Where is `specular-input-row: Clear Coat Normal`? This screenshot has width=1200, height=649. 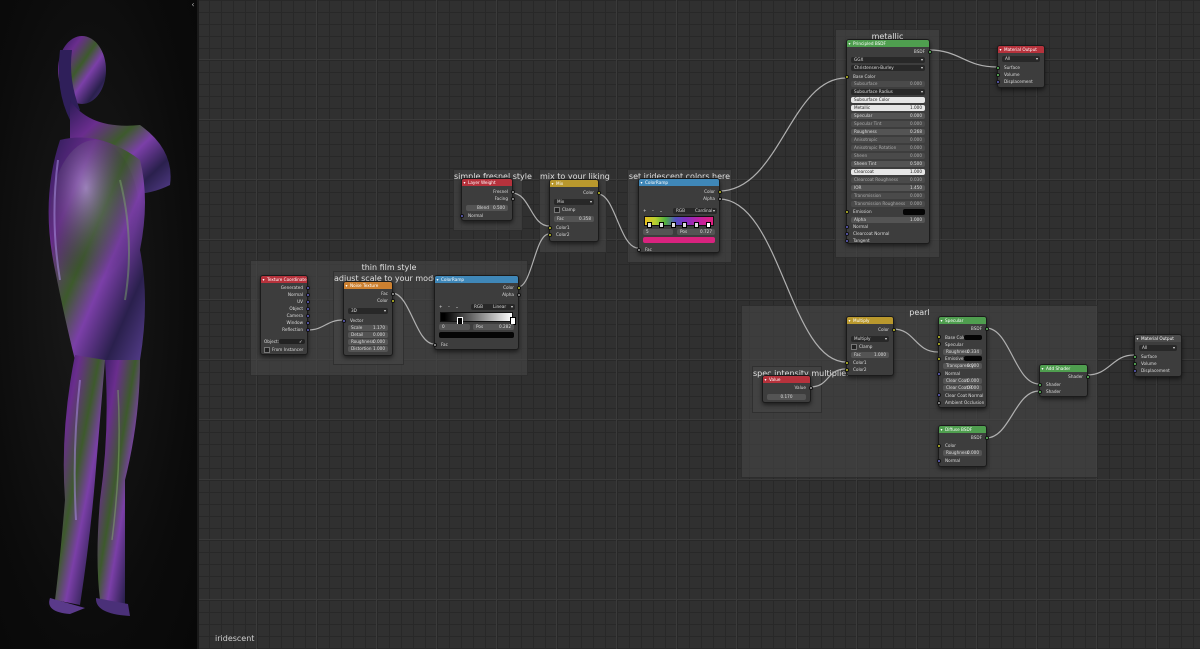 specular-input-row: Clear Coat Normal is located at coordinates (961, 395).